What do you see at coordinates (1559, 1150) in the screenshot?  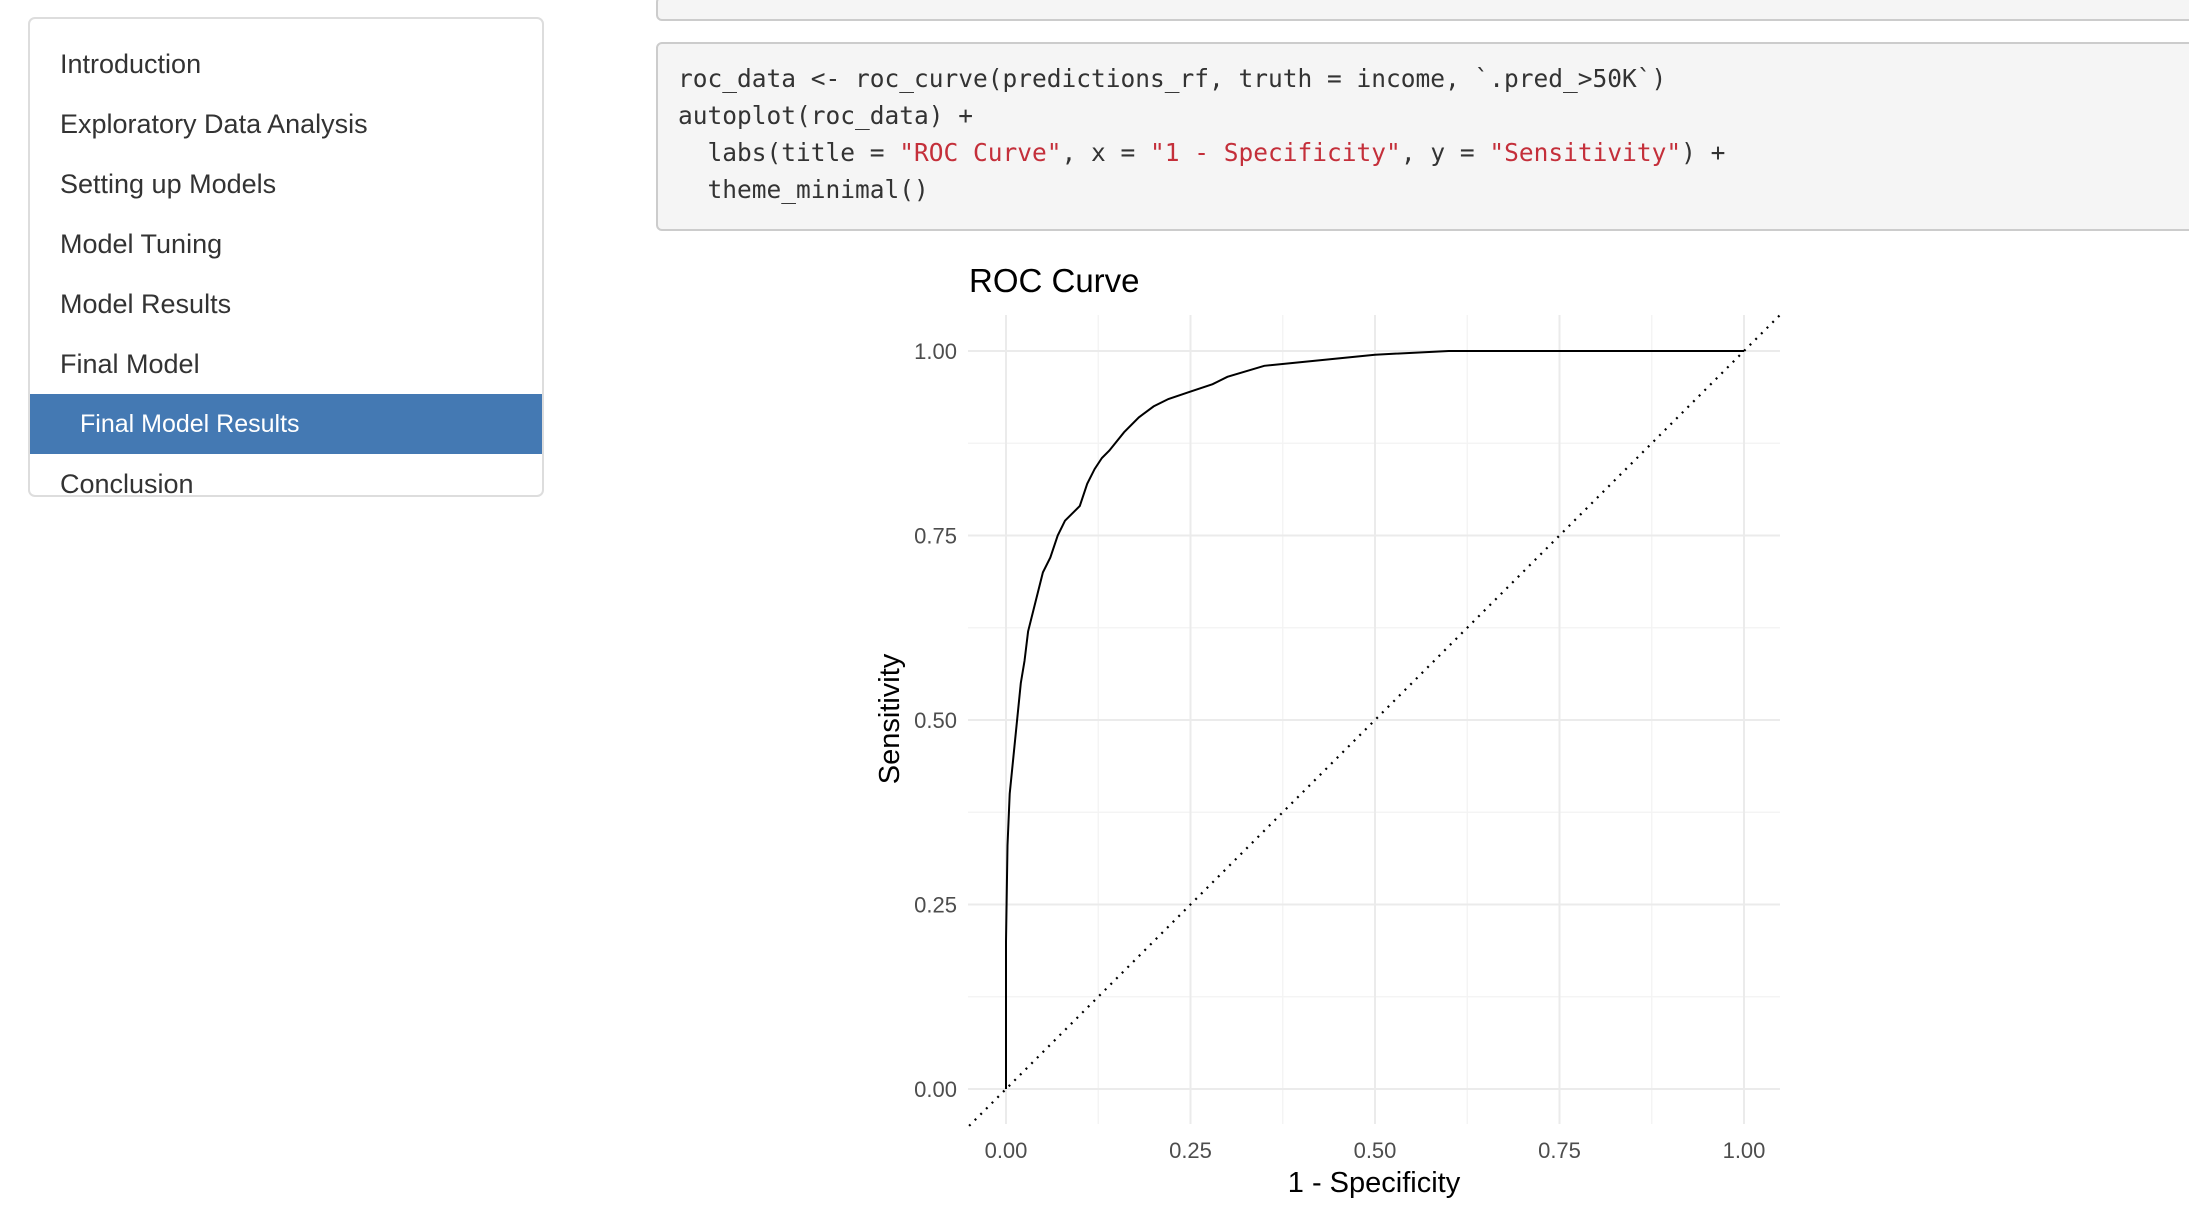 I see `x-tick-label: 0.75` at bounding box center [1559, 1150].